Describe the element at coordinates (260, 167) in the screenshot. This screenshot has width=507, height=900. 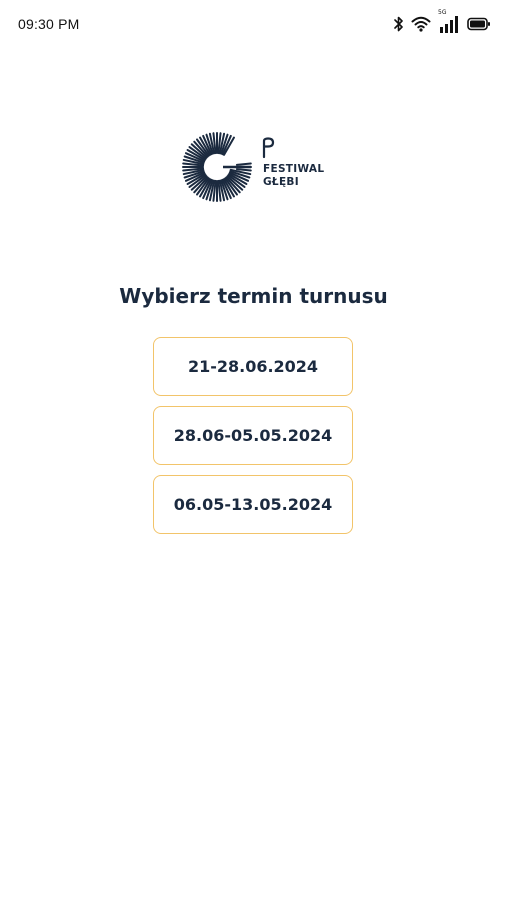
I see `festiwal-glebi-logo: FESTIWAL GŁĘBI` at that location.